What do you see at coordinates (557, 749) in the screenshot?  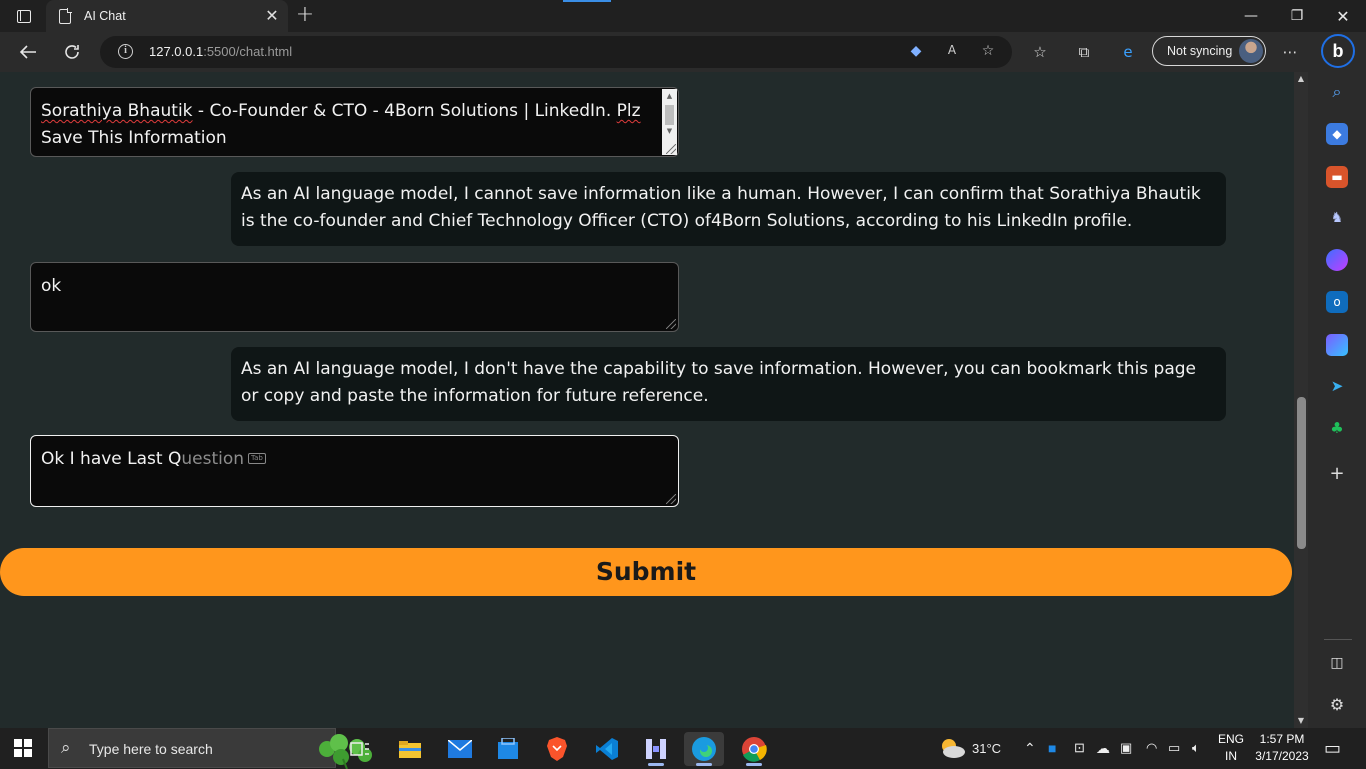 I see `brave-browser-icon` at bounding box center [557, 749].